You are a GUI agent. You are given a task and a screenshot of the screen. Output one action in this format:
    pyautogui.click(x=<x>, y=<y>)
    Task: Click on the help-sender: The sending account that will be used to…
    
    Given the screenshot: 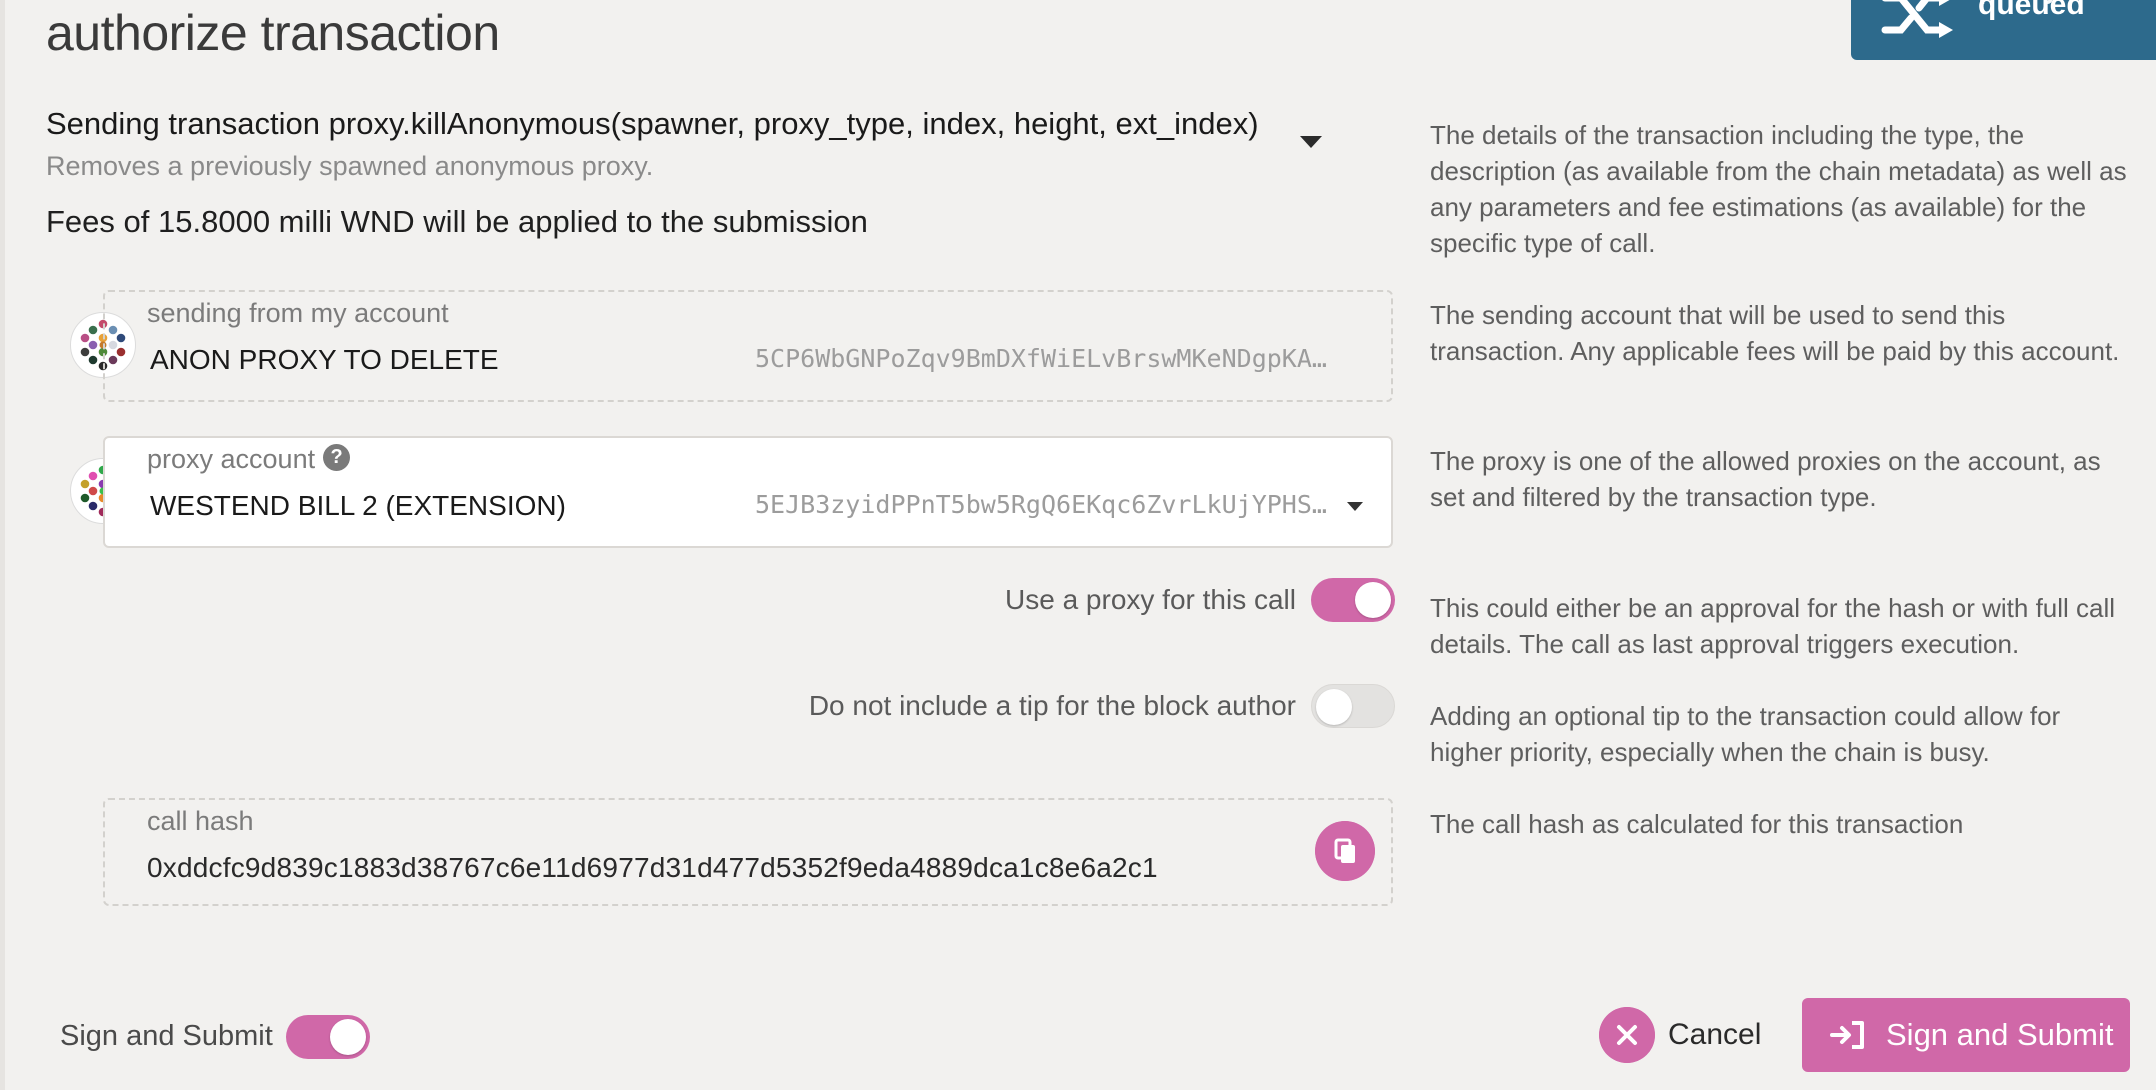 What is the action you would take?
    pyautogui.click(x=1775, y=333)
    